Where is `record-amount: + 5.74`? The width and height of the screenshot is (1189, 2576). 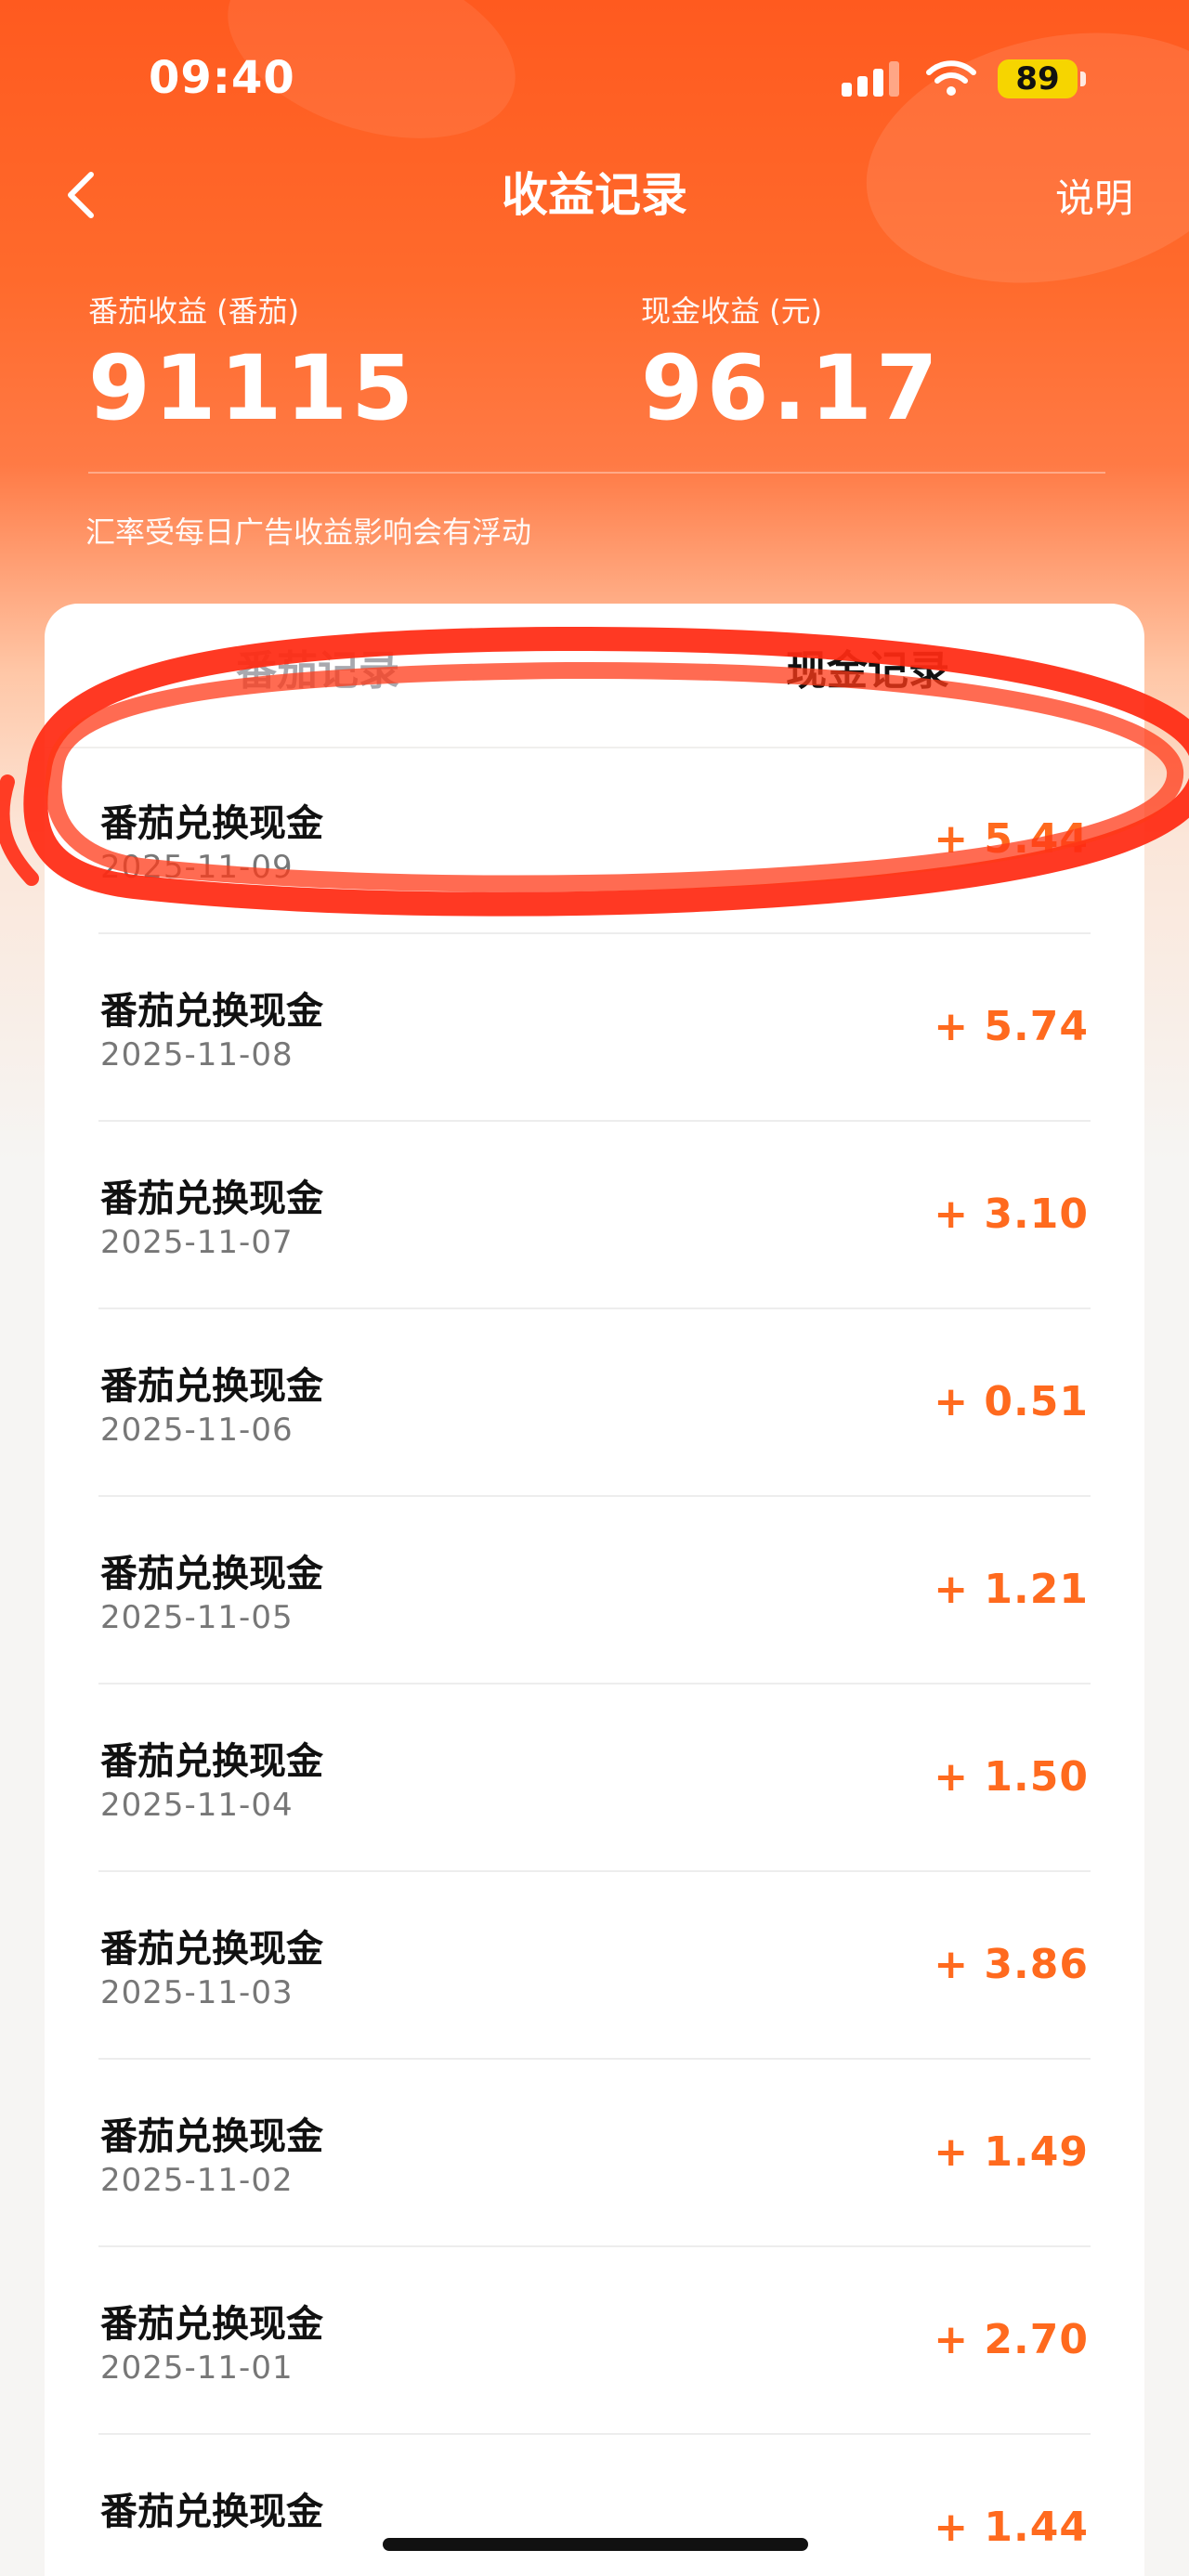
record-amount: + 5.74 is located at coordinates (1012, 1026).